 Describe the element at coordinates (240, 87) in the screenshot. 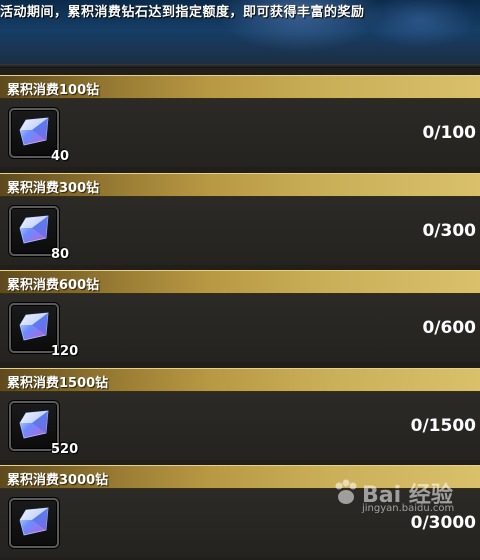

I see `tier-header: 累积消费100钻` at that location.